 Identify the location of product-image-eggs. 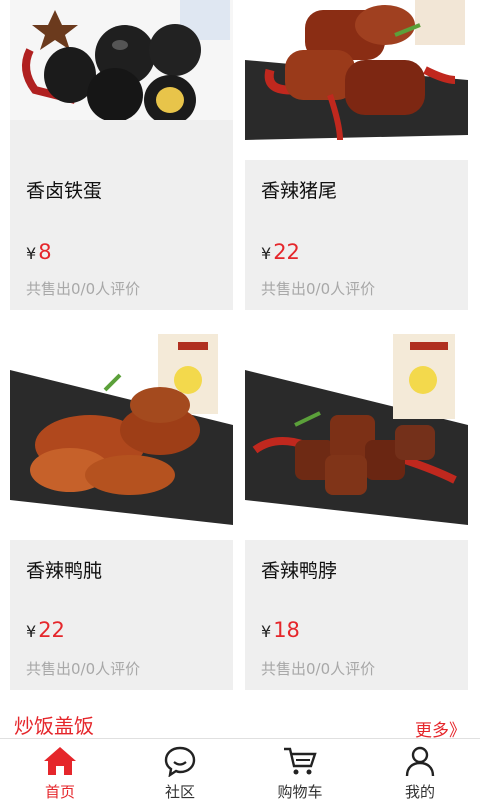
(121, 80).